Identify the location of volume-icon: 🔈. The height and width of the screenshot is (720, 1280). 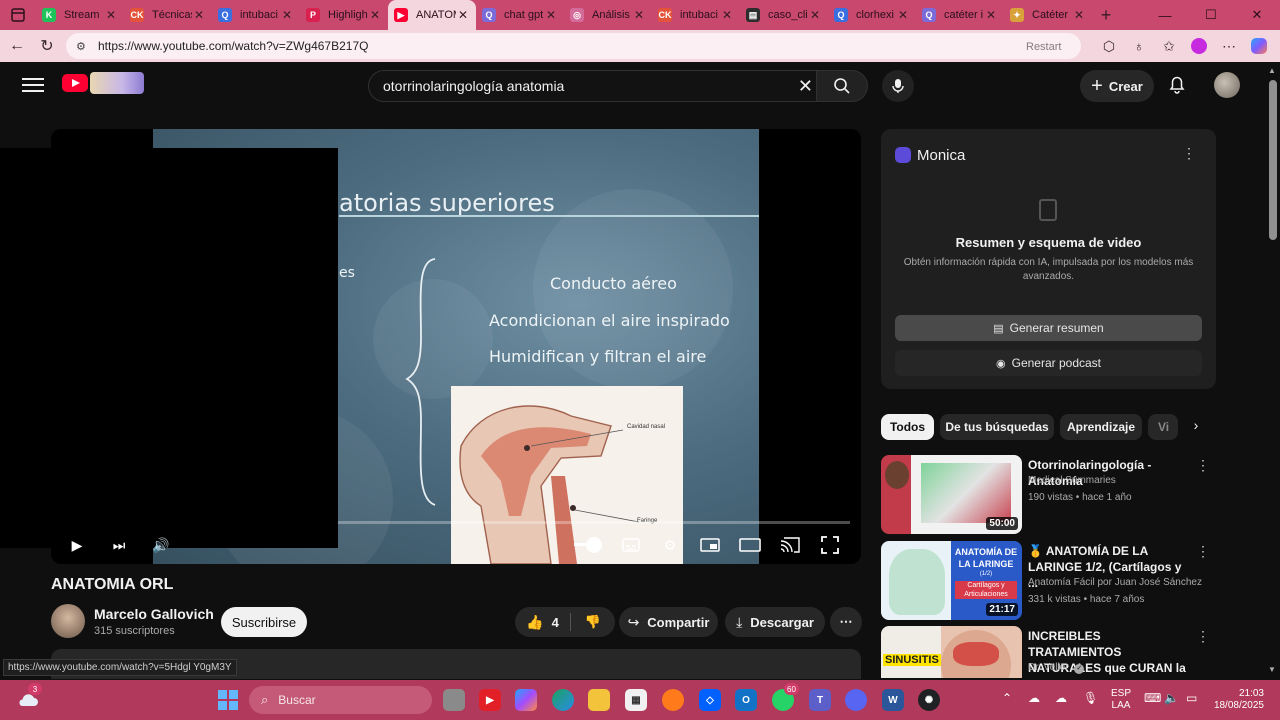
(1171, 698).